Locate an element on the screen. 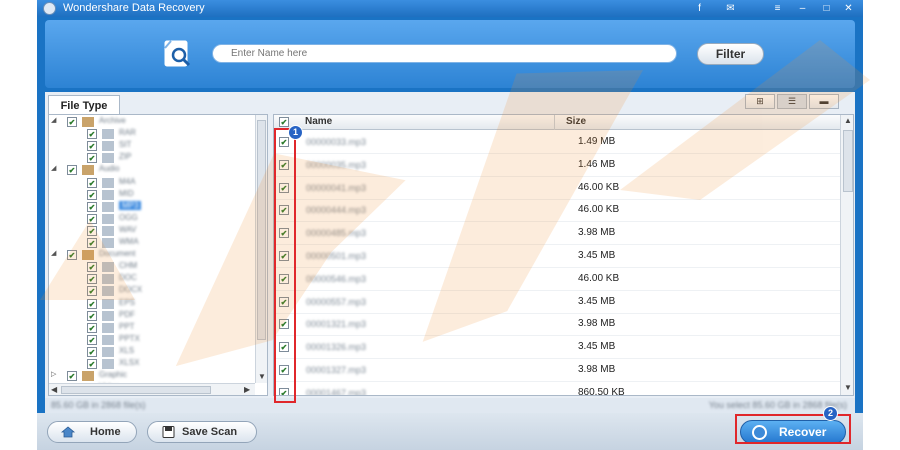  table-row: ✔ 00000033.mp3 1.49 MB is located at coordinates (557, 142).